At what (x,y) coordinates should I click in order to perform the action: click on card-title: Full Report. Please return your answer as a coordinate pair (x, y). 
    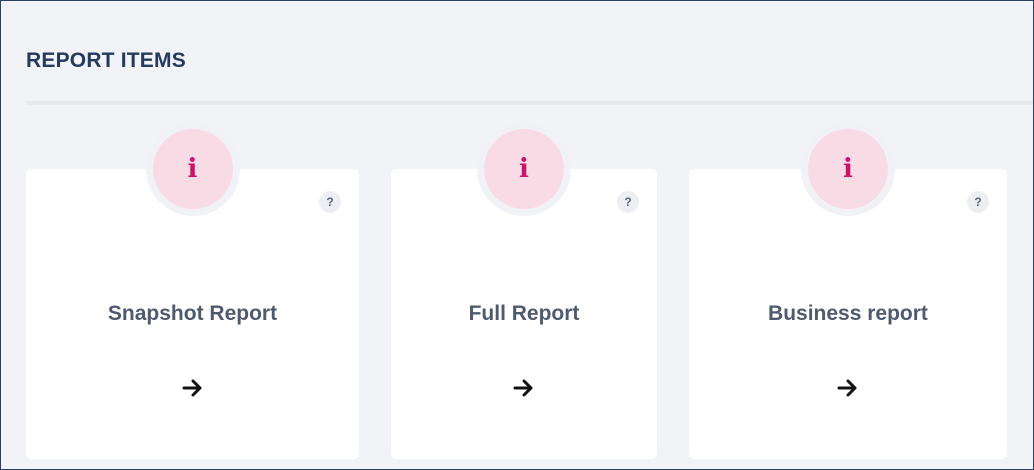
    Looking at the image, I should click on (524, 313).